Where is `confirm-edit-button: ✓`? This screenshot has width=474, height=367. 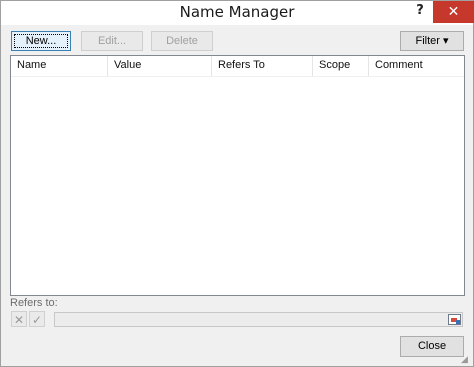
confirm-edit-button: ✓ is located at coordinates (37, 319).